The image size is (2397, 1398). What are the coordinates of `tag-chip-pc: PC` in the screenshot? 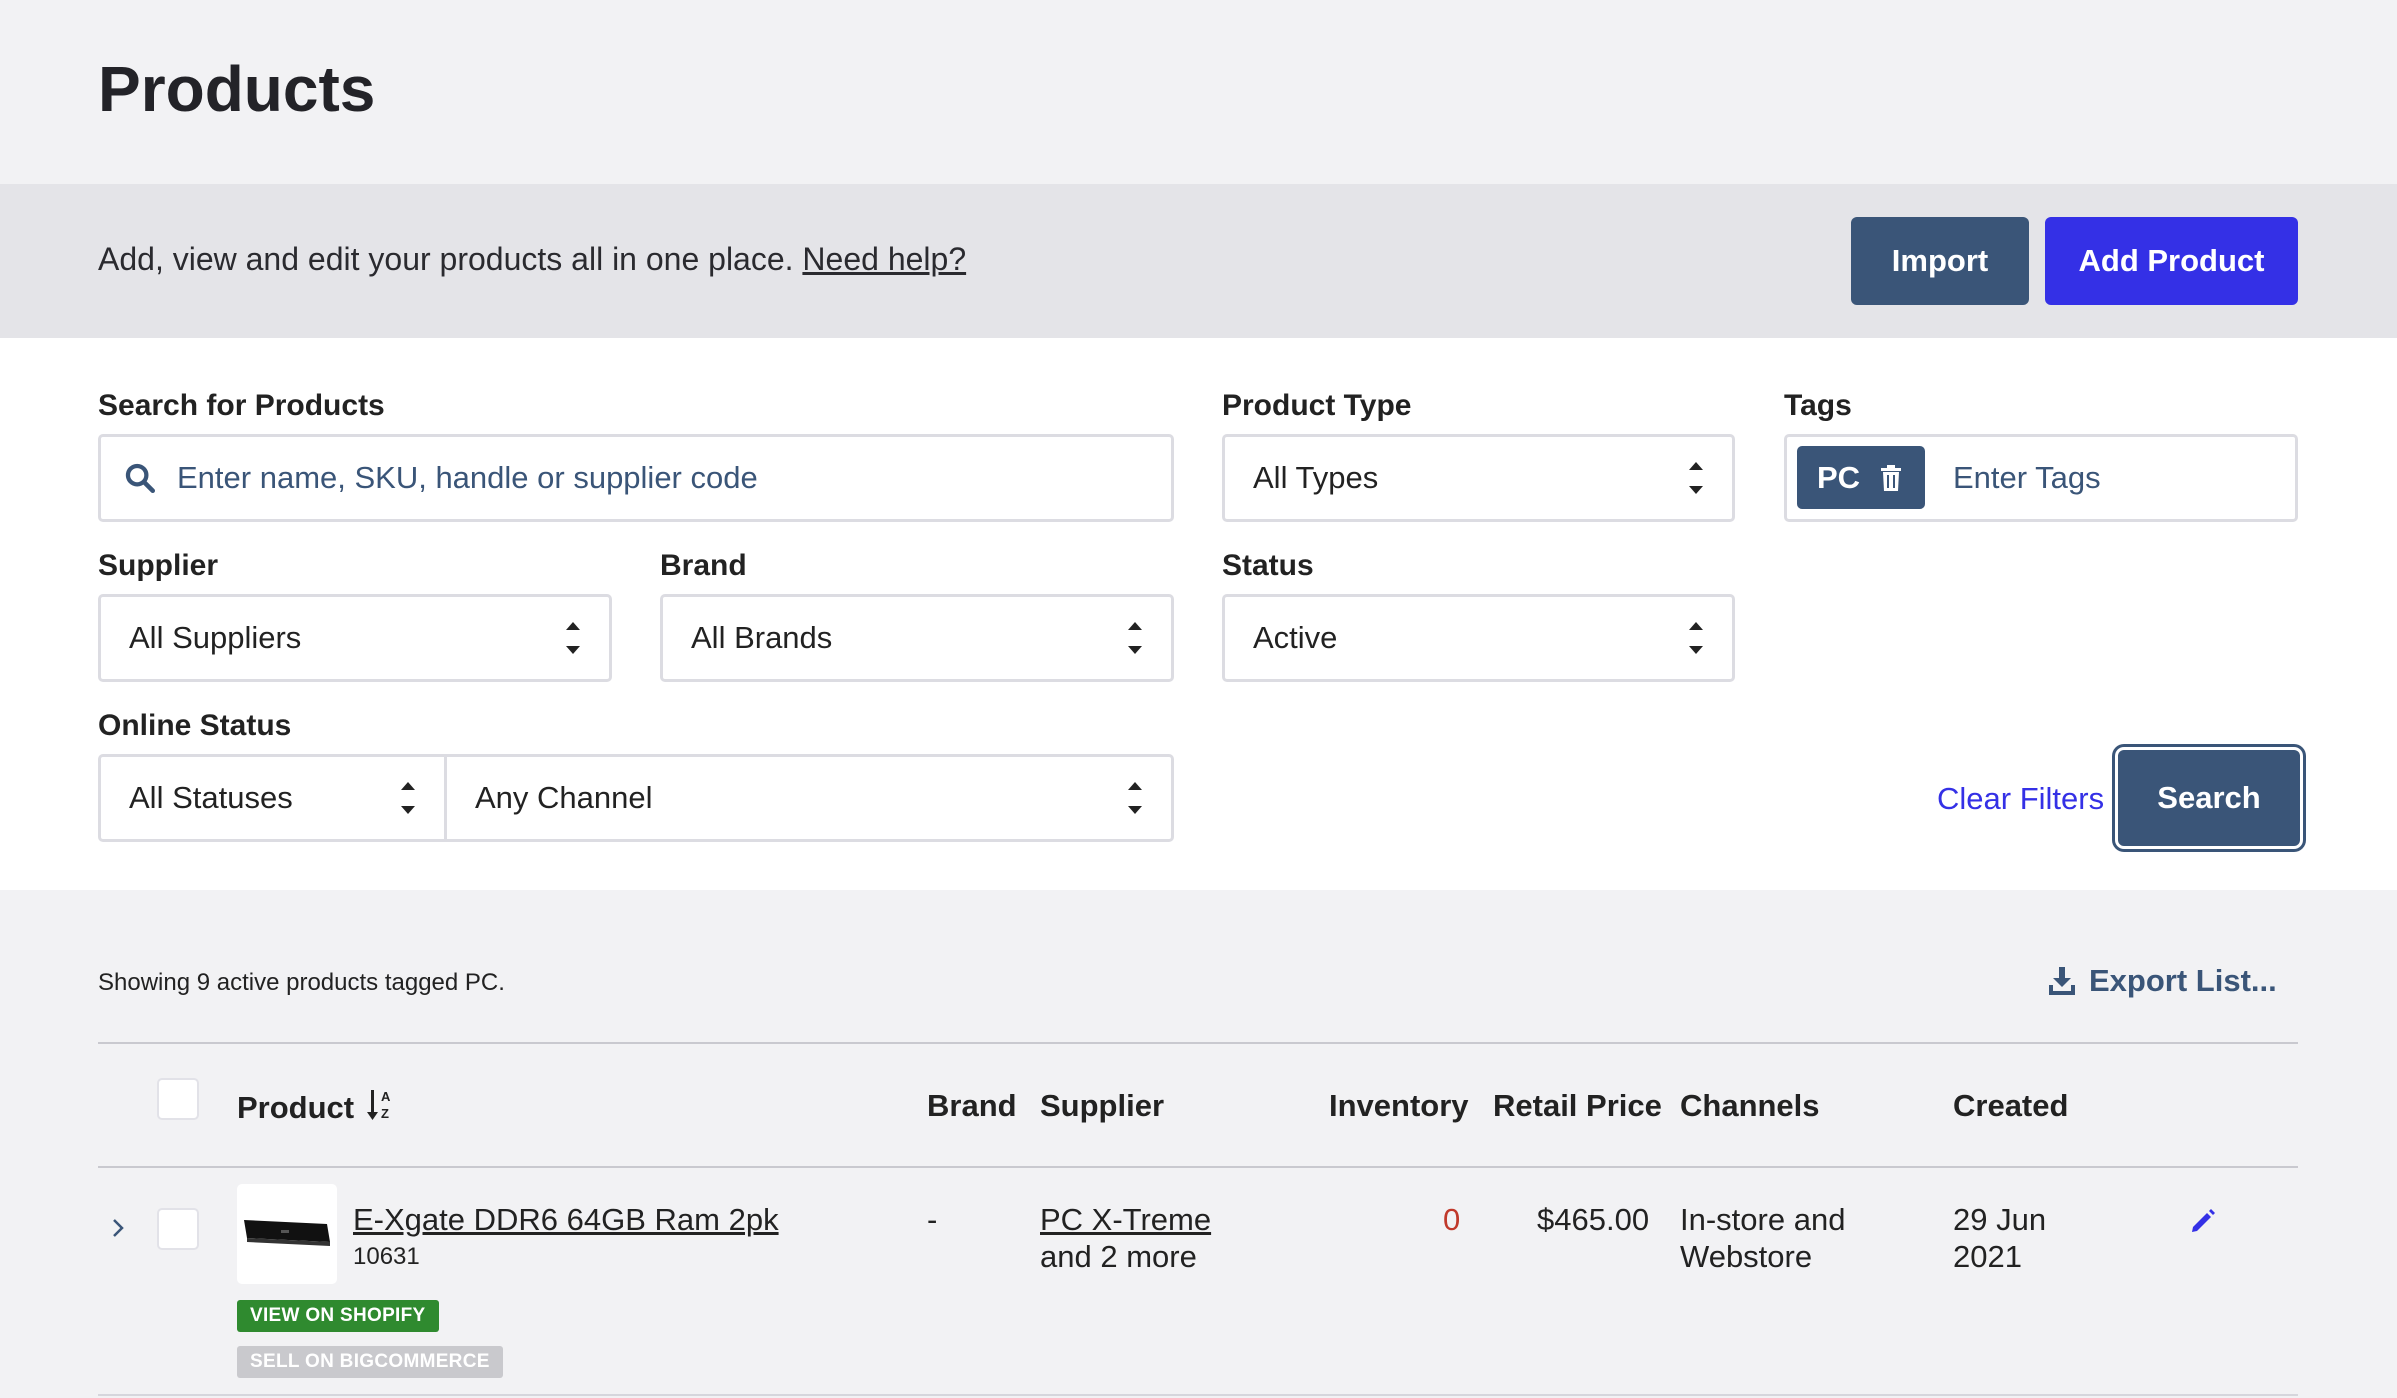 It's located at (1861, 477).